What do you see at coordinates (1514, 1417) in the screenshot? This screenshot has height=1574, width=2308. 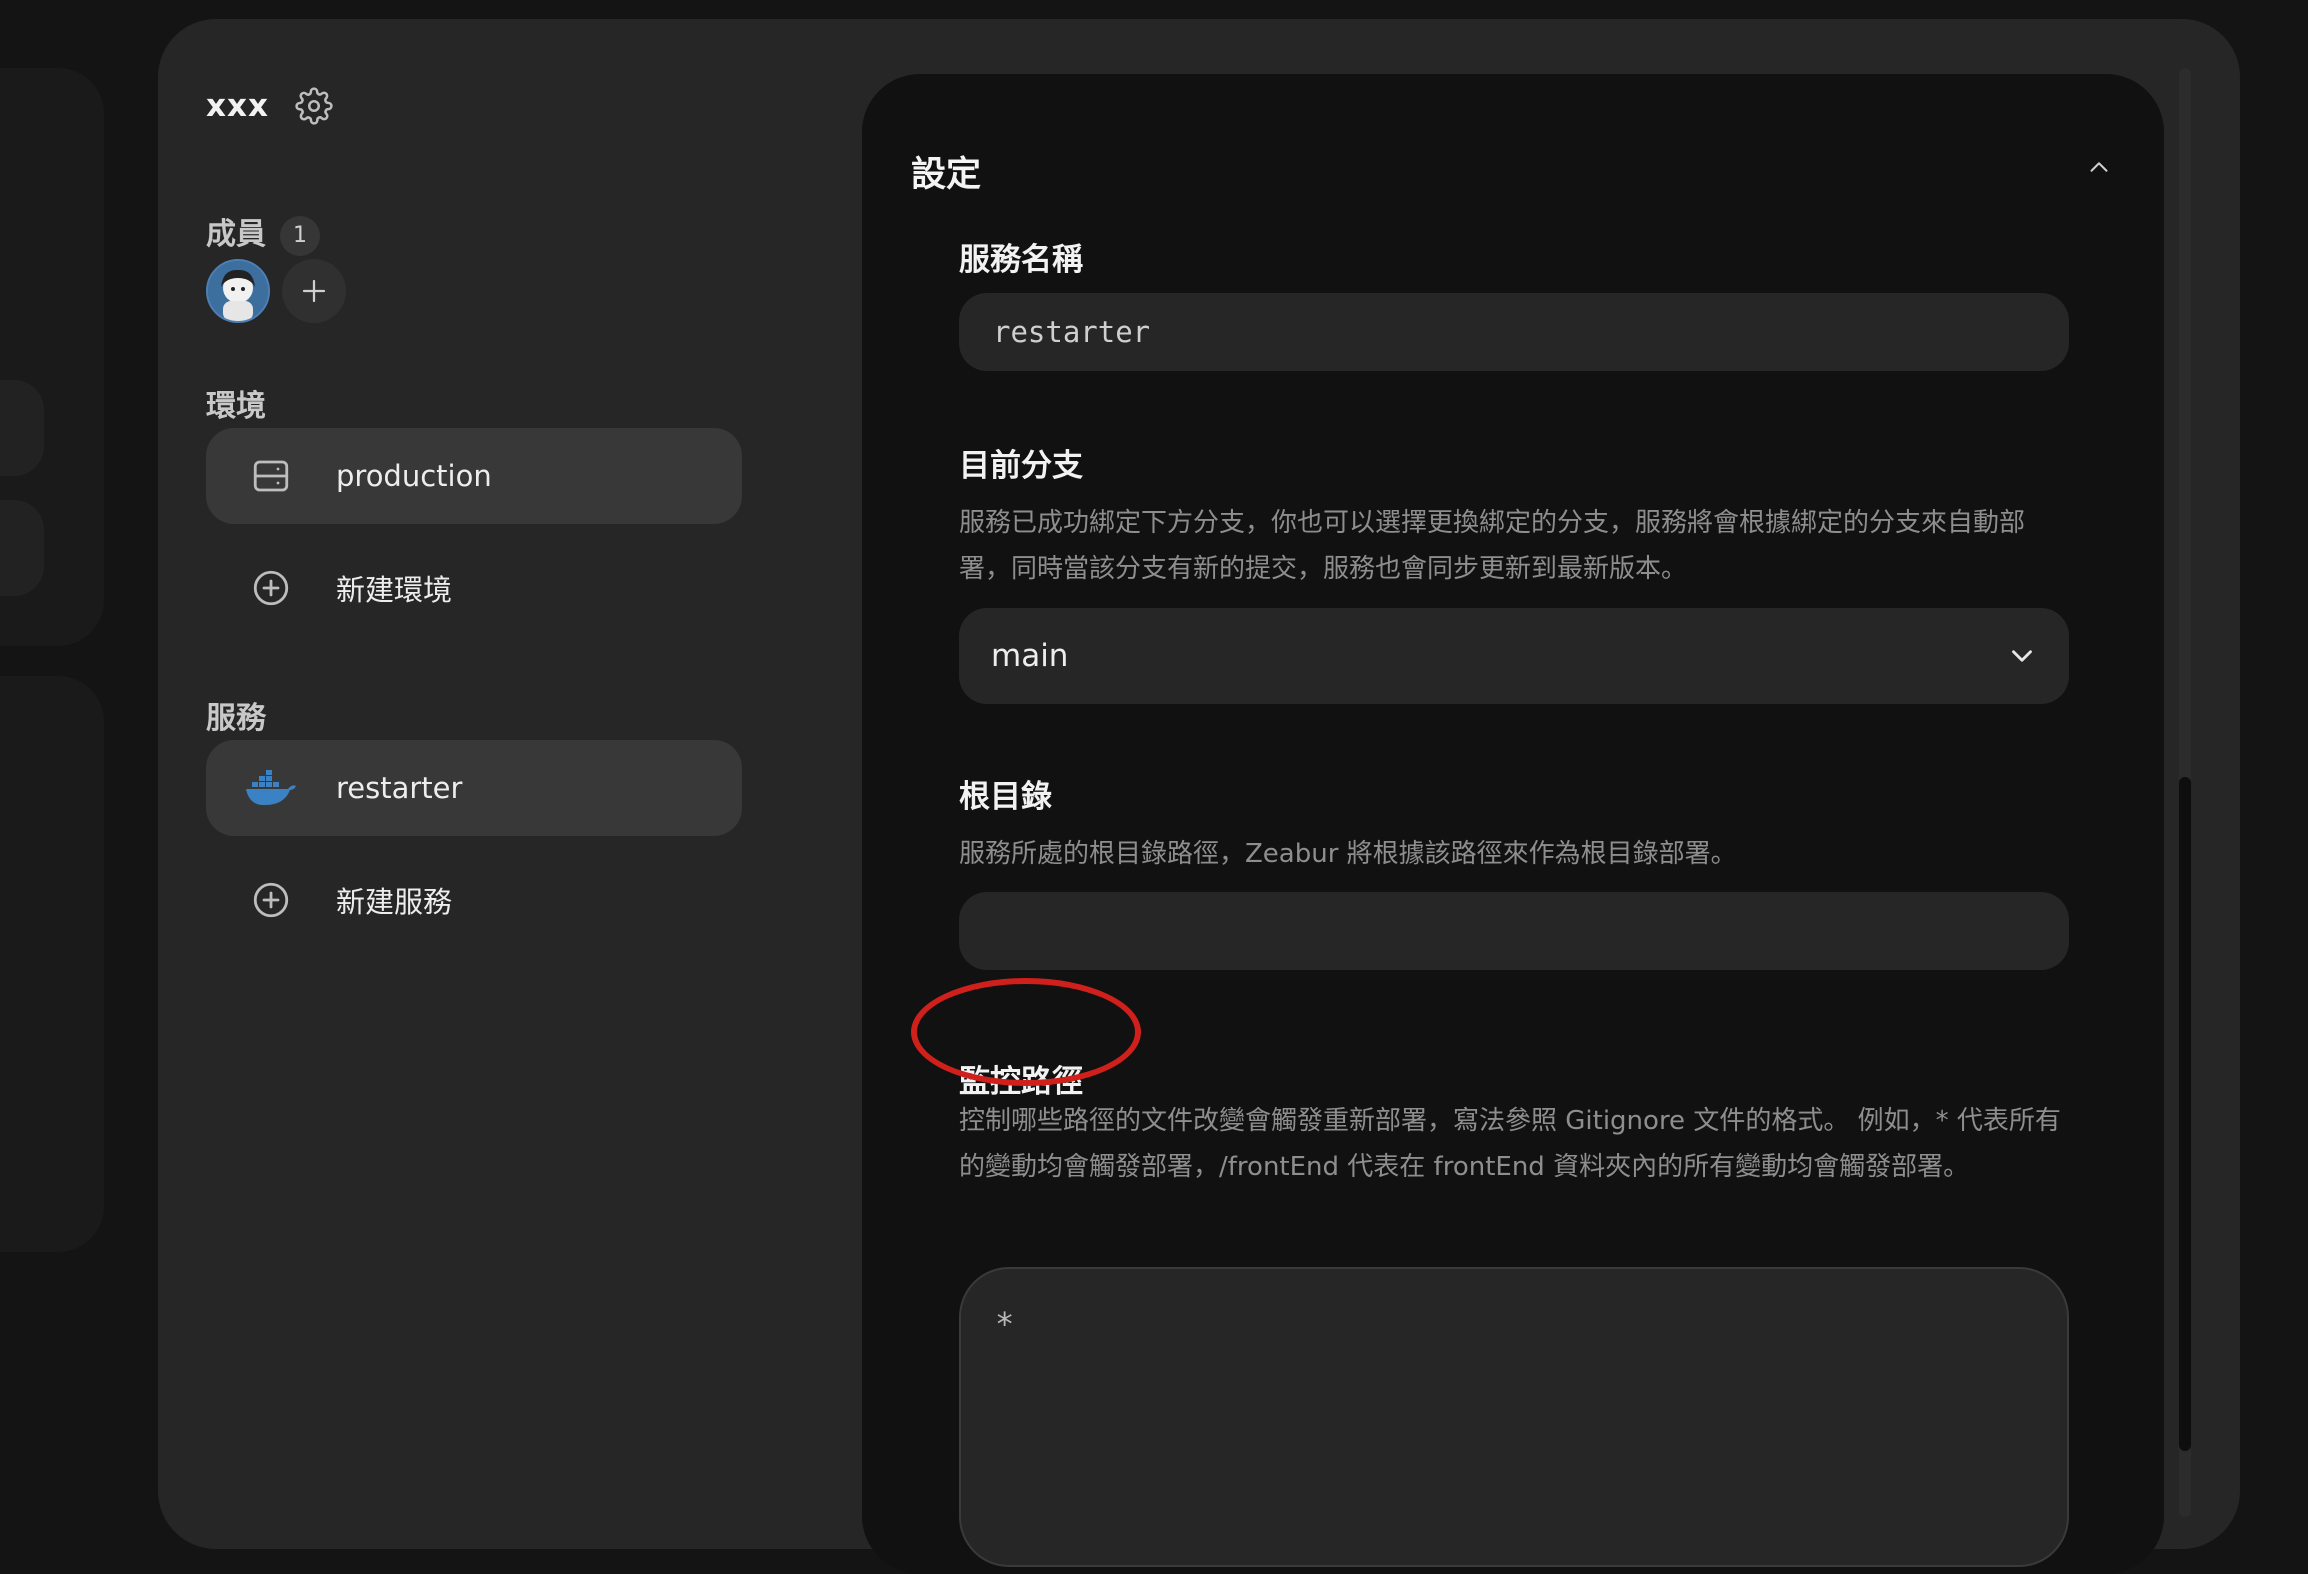 I see `watch-paths-textarea: *` at bounding box center [1514, 1417].